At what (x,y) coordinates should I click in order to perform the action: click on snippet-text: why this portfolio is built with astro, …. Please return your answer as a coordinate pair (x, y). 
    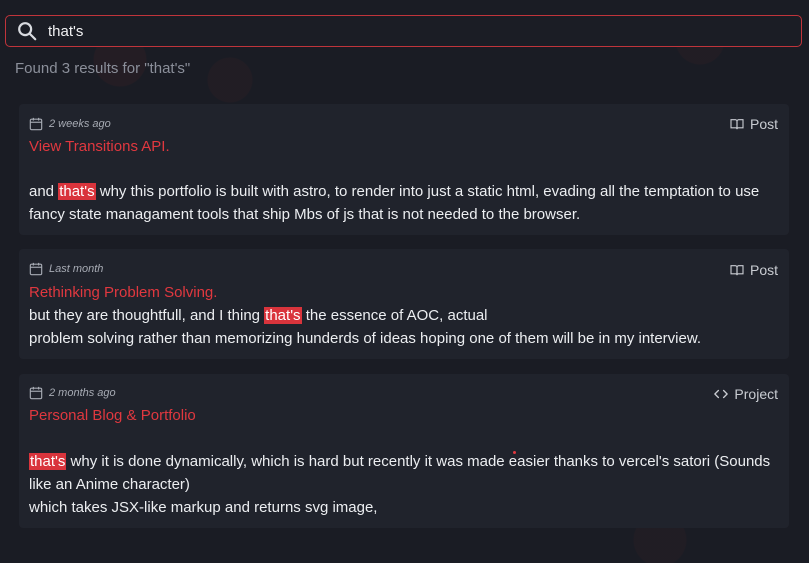
    Looking at the image, I should click on (394, 203).